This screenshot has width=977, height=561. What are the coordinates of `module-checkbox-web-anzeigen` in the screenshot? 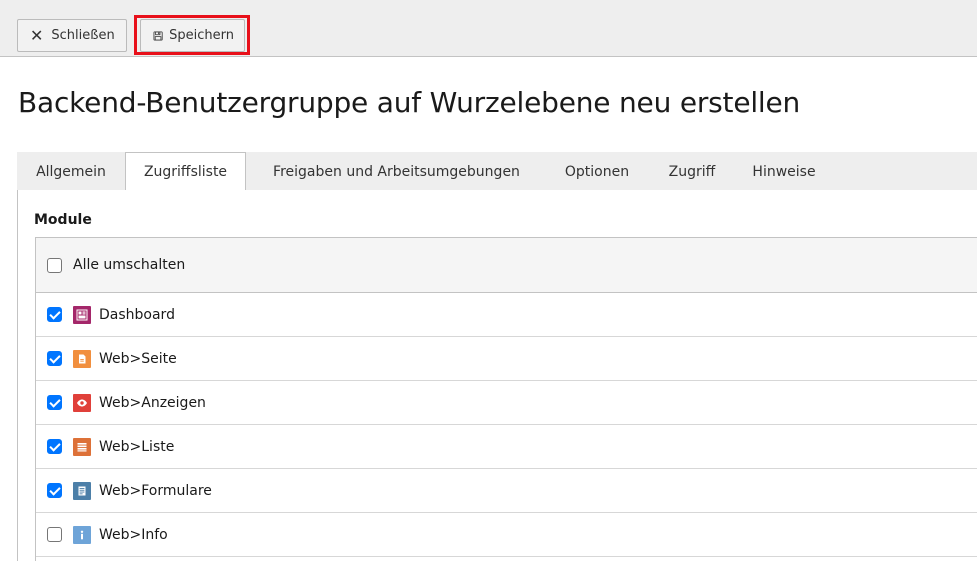 It's located at (54, 402).